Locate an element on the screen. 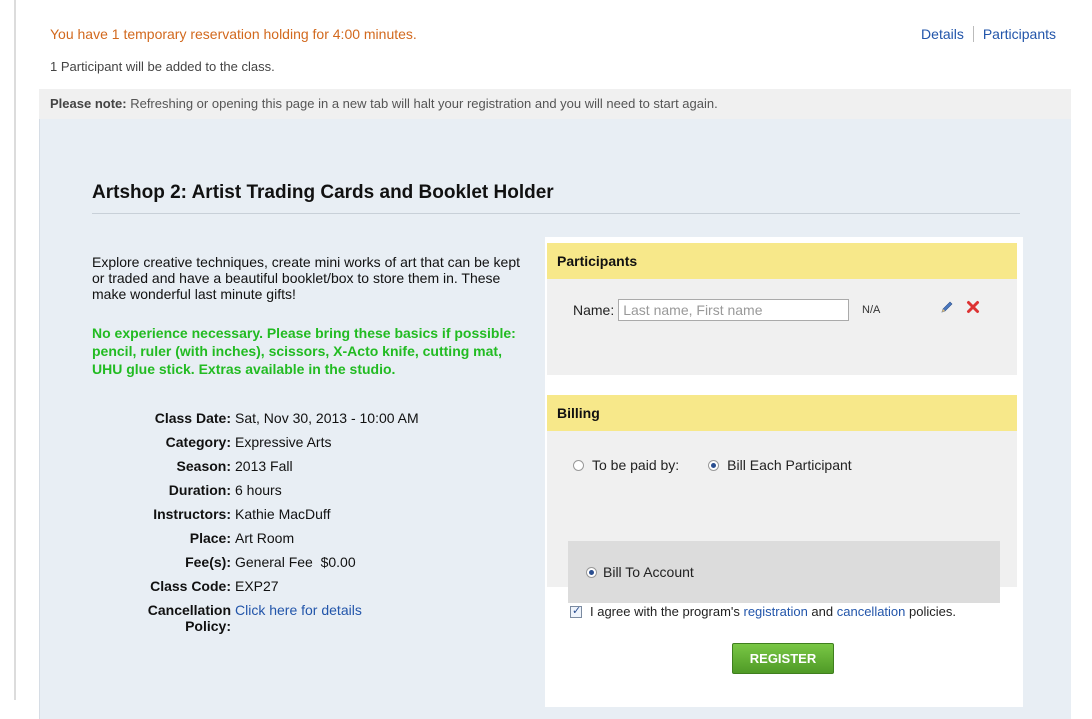 This screenshot has height=719, width=1092. detail-value: Click here for details is located at coordinates (298, 618).